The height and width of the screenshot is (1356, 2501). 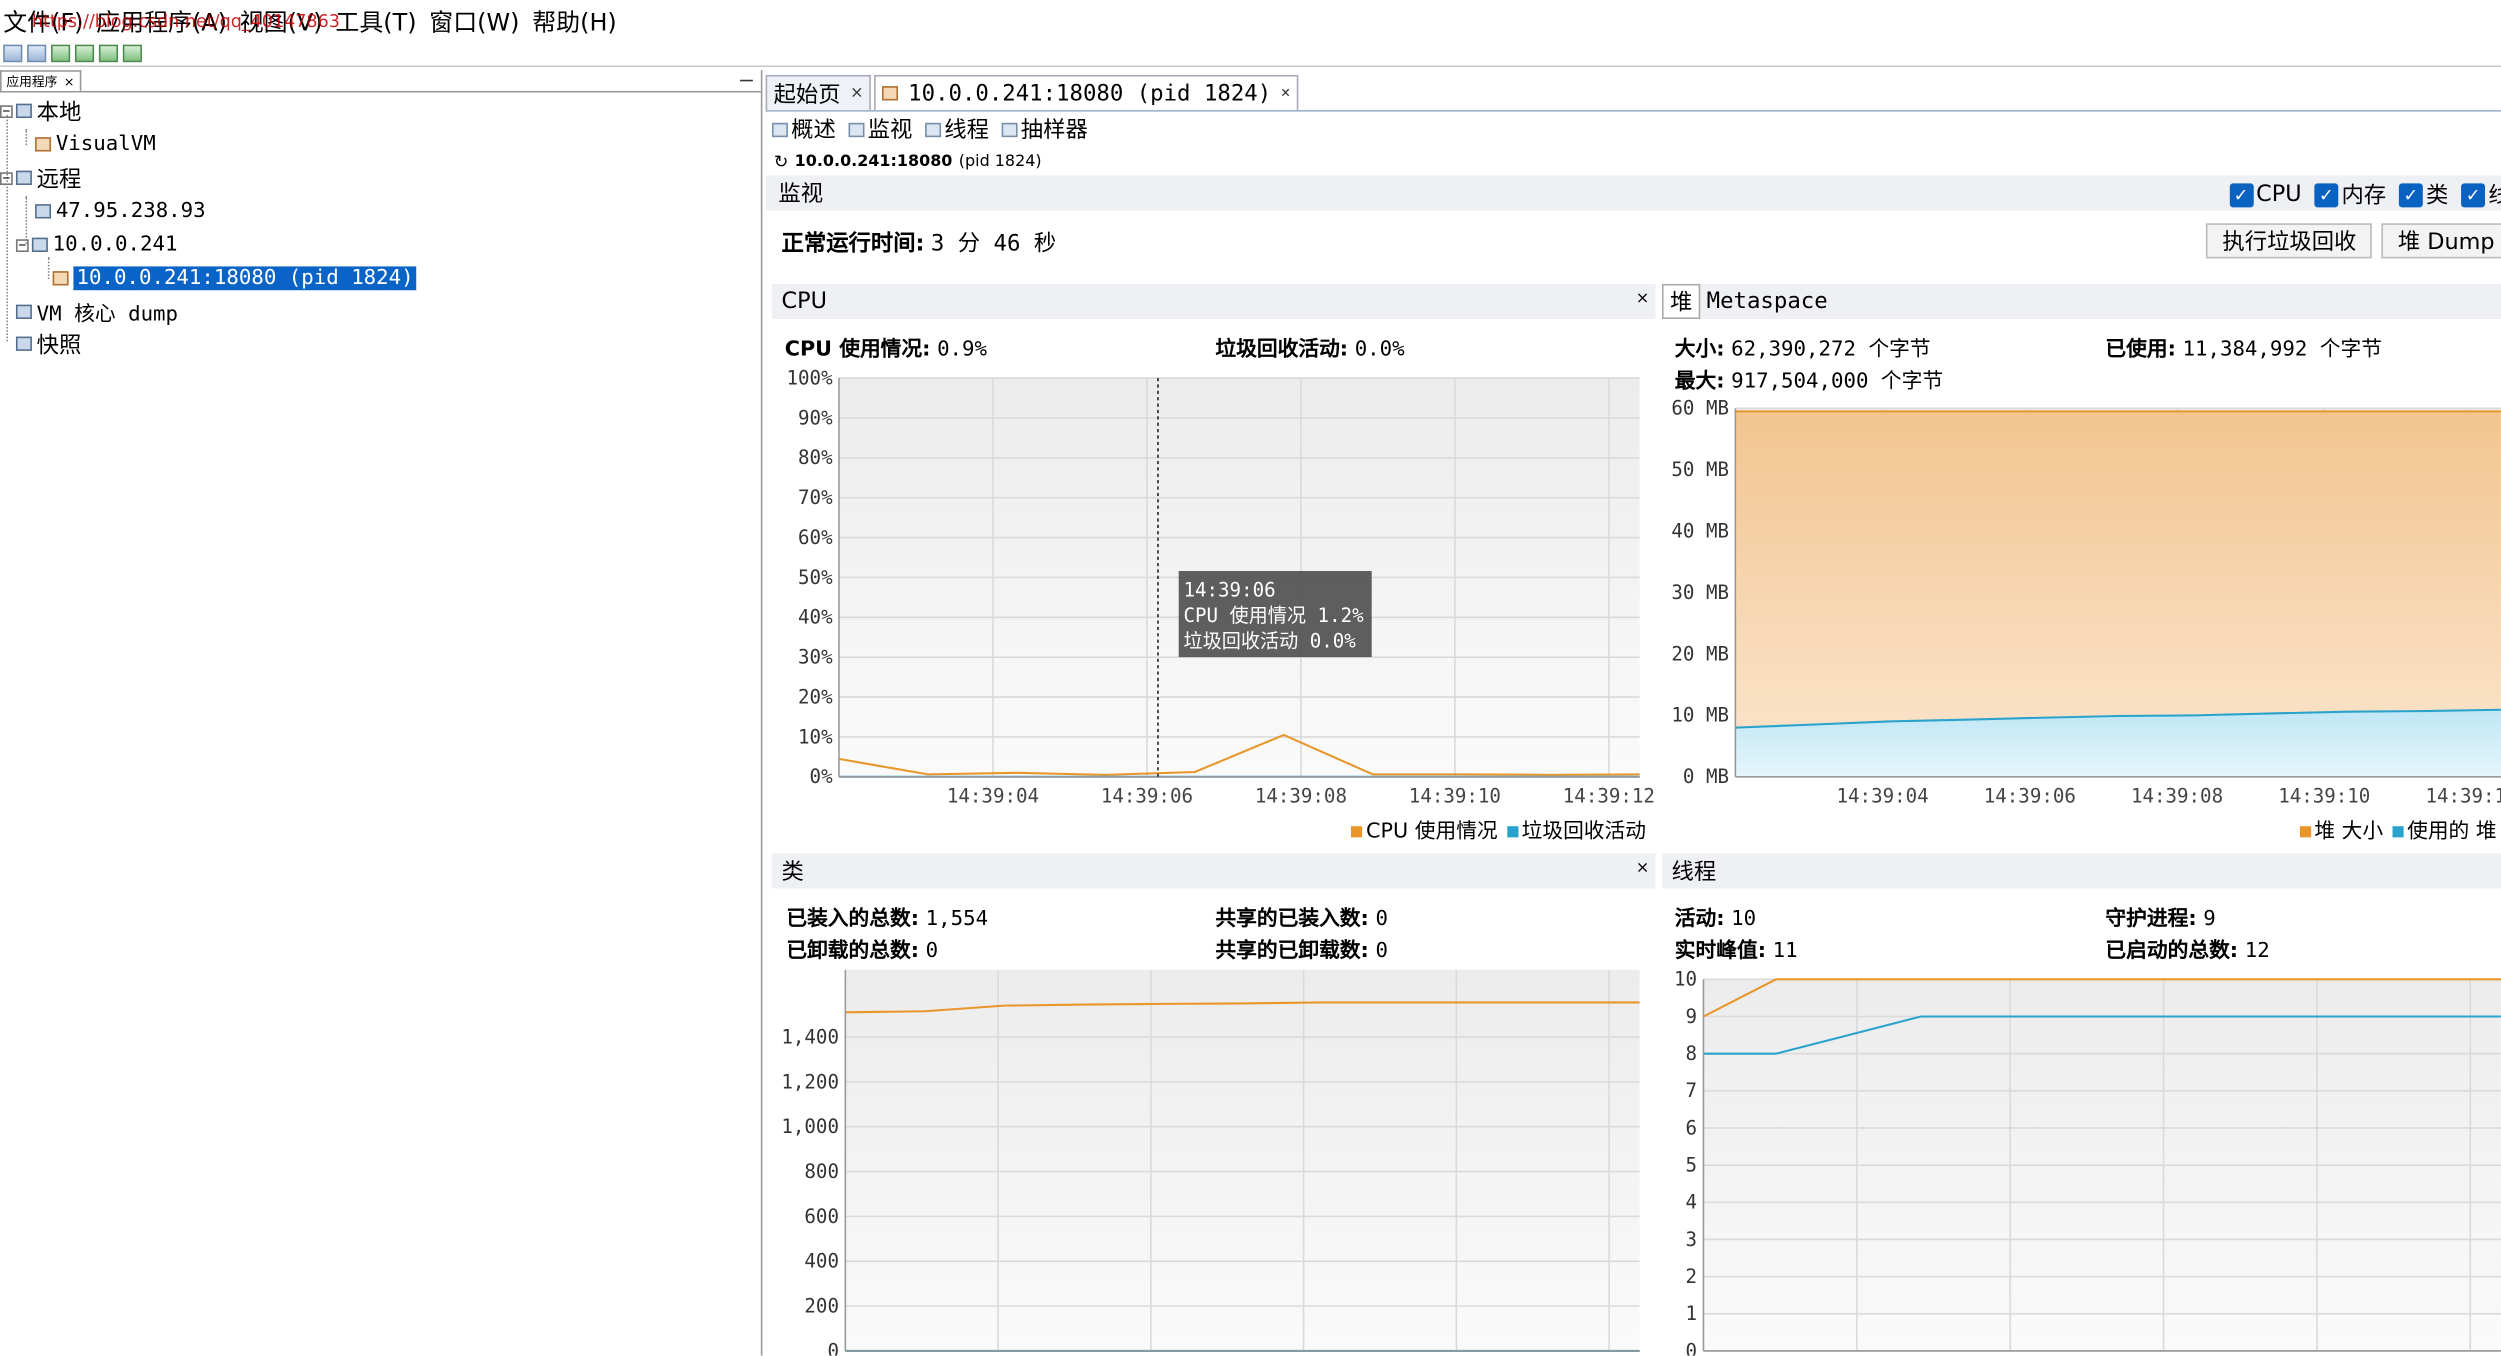 I want to click on host-pid: (pid 1824), so click(x=1000, y=161).